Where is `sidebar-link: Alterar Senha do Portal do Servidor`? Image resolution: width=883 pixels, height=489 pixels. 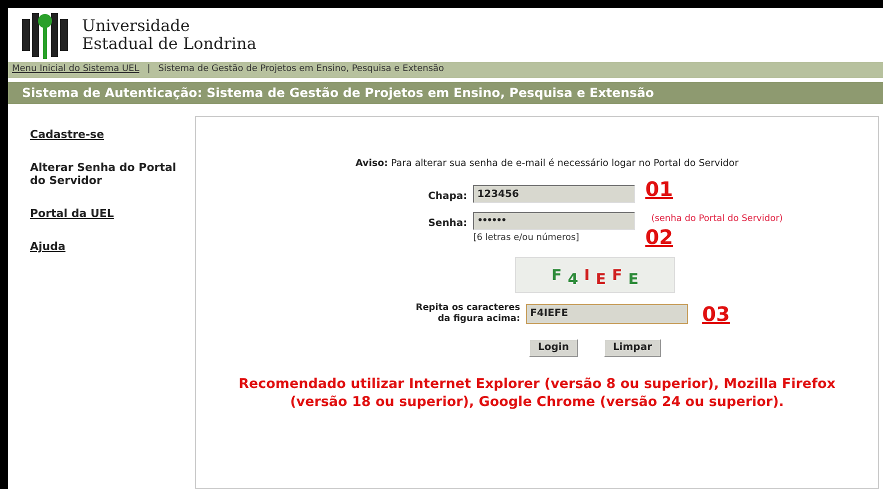
sidebar-link: Alterar Senha do Portal do Servidor is located at coordinates (105, 174).